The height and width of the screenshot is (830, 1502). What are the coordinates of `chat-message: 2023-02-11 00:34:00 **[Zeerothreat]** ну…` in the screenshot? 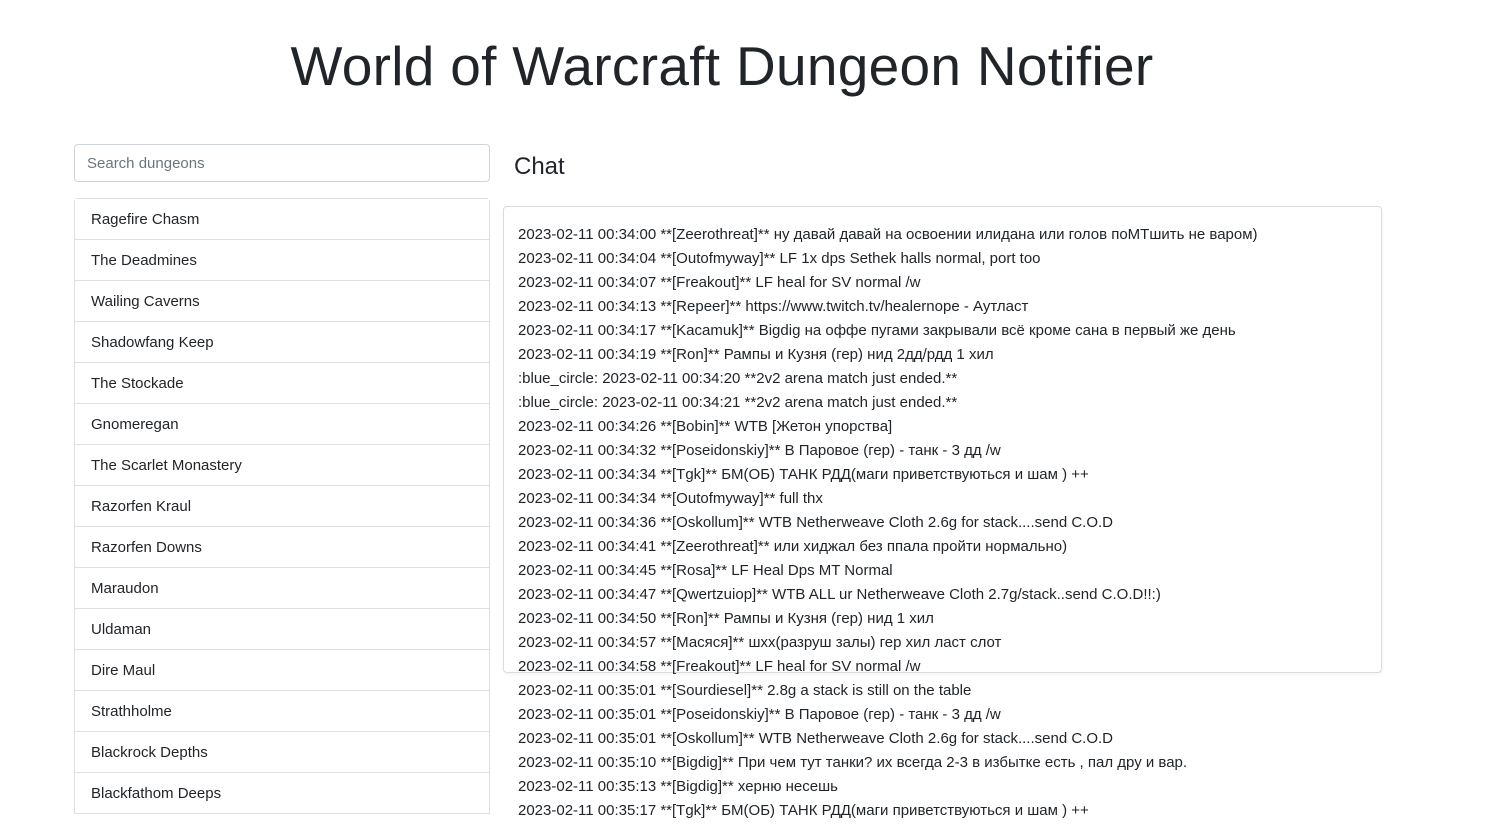 It's located at (888, 234).